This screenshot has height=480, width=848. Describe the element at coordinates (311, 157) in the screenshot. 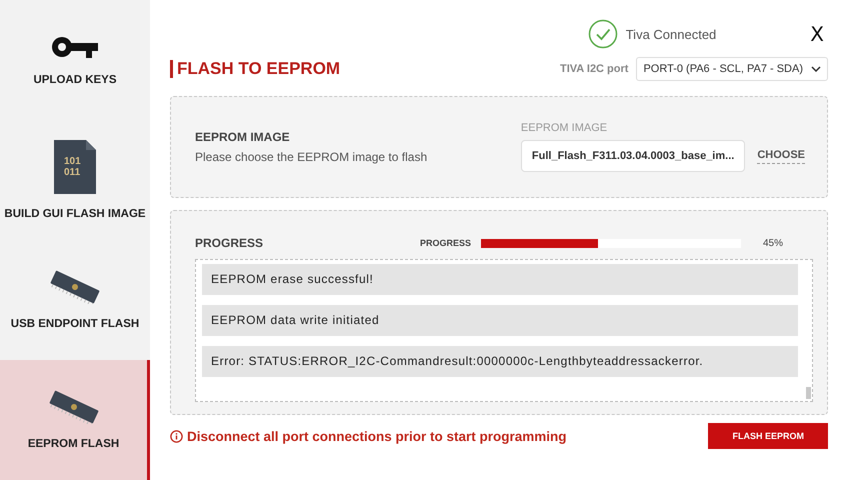

I see `panel-description: Please choose the EEPROM image to flash` at that location.